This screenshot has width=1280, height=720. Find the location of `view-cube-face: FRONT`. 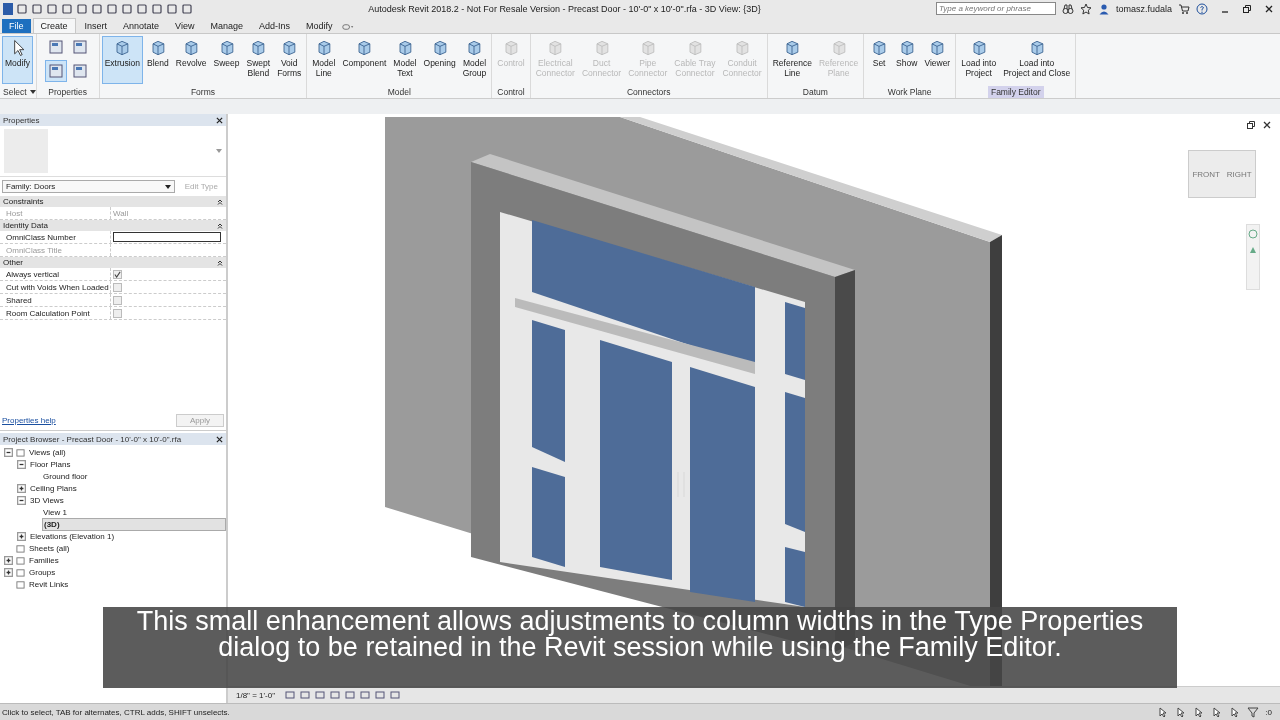

view-cube-face: FRONT is located at coordinates (1206, 174).